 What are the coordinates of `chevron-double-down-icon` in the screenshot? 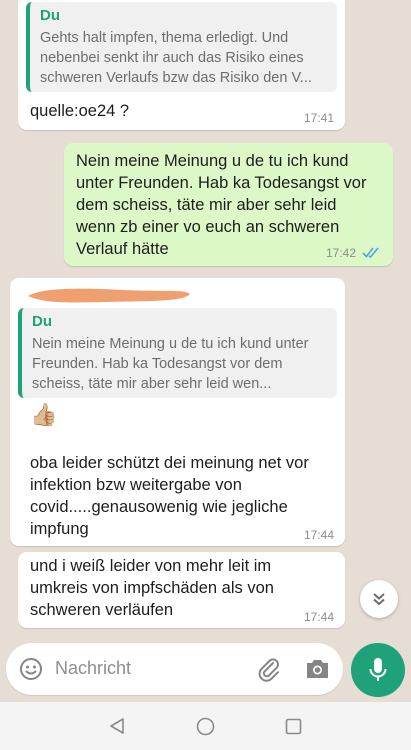 It's located at (379, 599).